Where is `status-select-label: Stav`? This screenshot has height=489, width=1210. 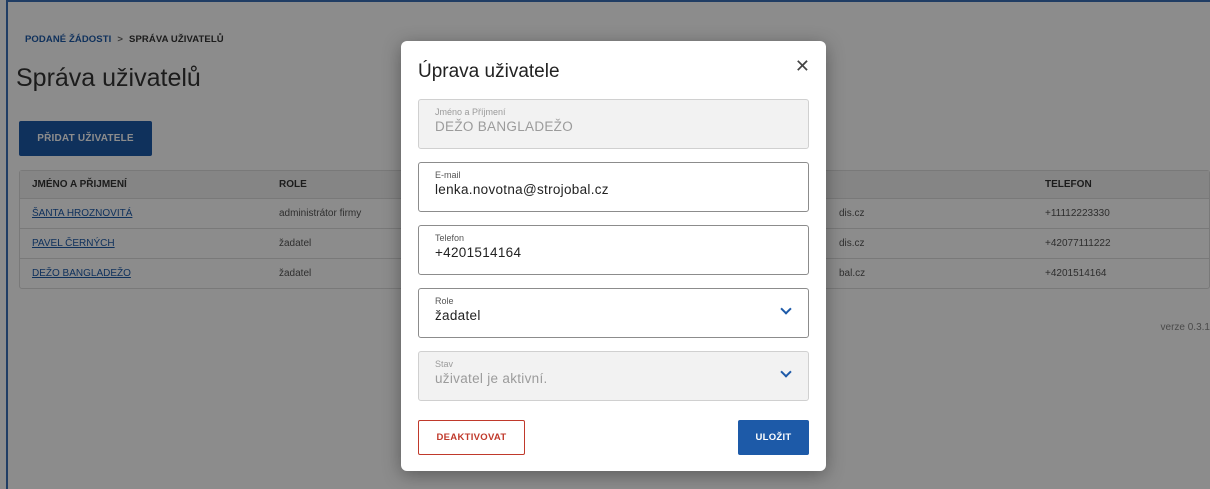
status-select-label: Stav is located at coordinates (444, 364).